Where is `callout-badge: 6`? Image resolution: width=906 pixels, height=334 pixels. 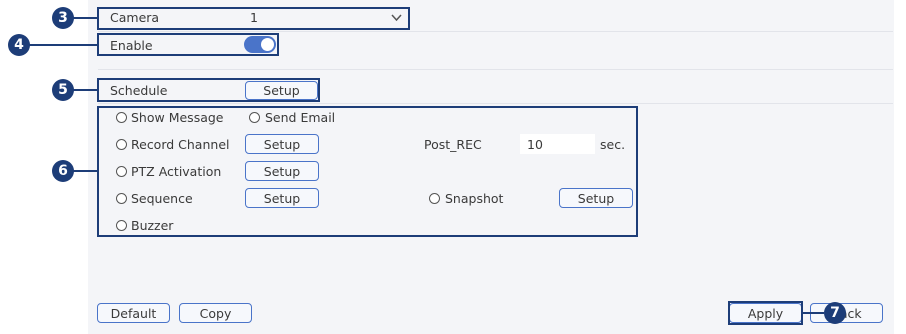
callout-badge: 6 is located at coordinates (63, 171).